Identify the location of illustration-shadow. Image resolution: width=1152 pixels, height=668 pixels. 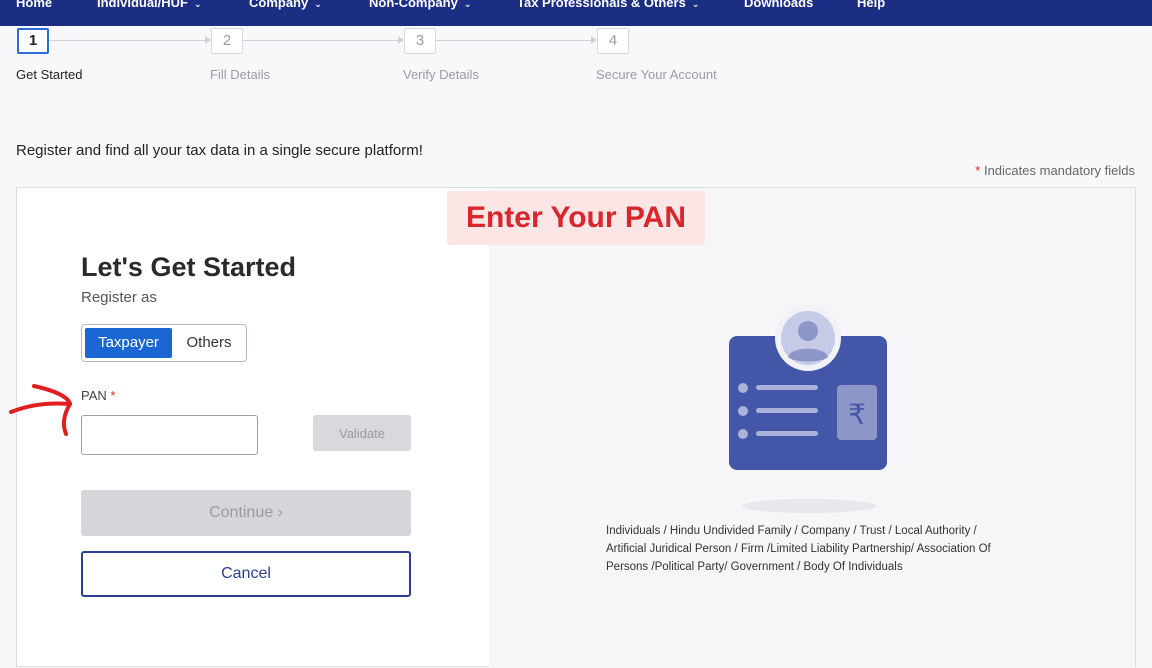
(809, 506).